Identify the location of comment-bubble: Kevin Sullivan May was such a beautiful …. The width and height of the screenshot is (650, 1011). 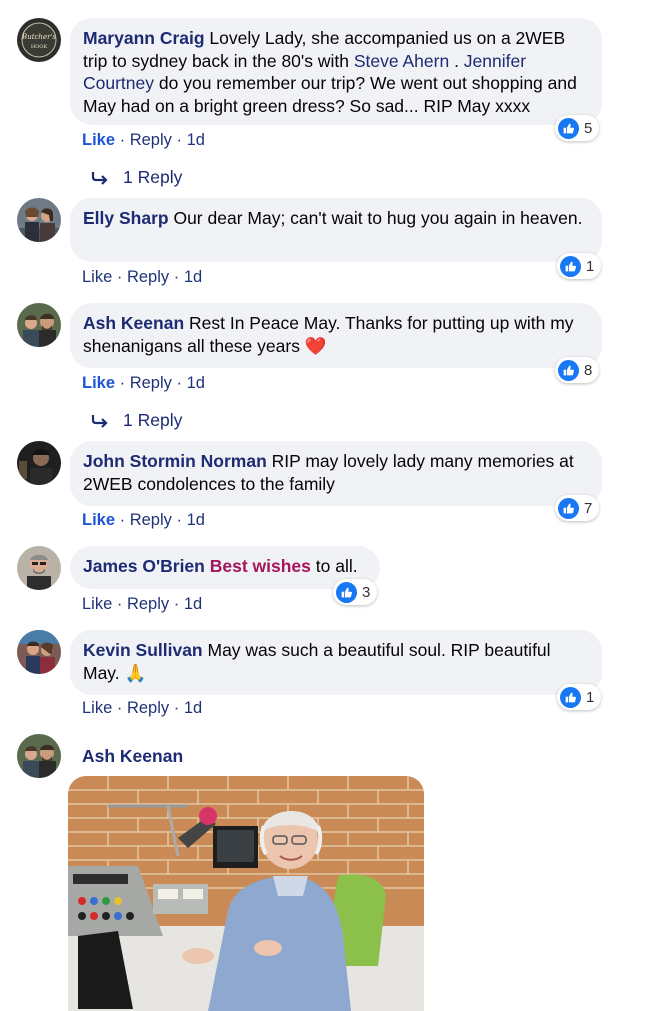
(336, 662).